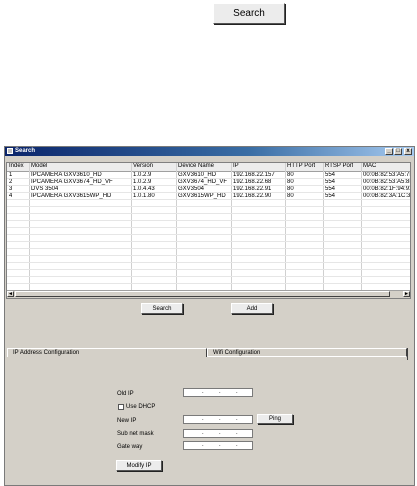 The height and width of the screenshot is (486, 417). Describe the element at coordinates (121, 407) in the screenshot. I see `use-dhcp-checkbox` at that location.